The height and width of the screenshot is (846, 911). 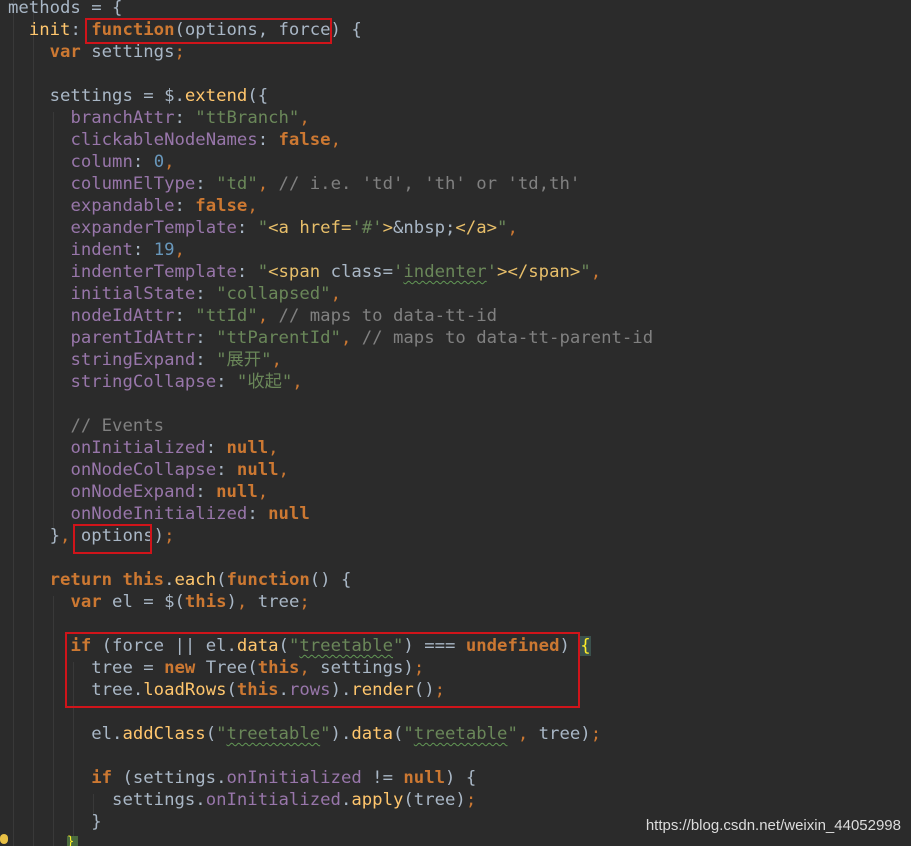 I want to click on code-token: expanderTemplate, so click(x=153, y=228).